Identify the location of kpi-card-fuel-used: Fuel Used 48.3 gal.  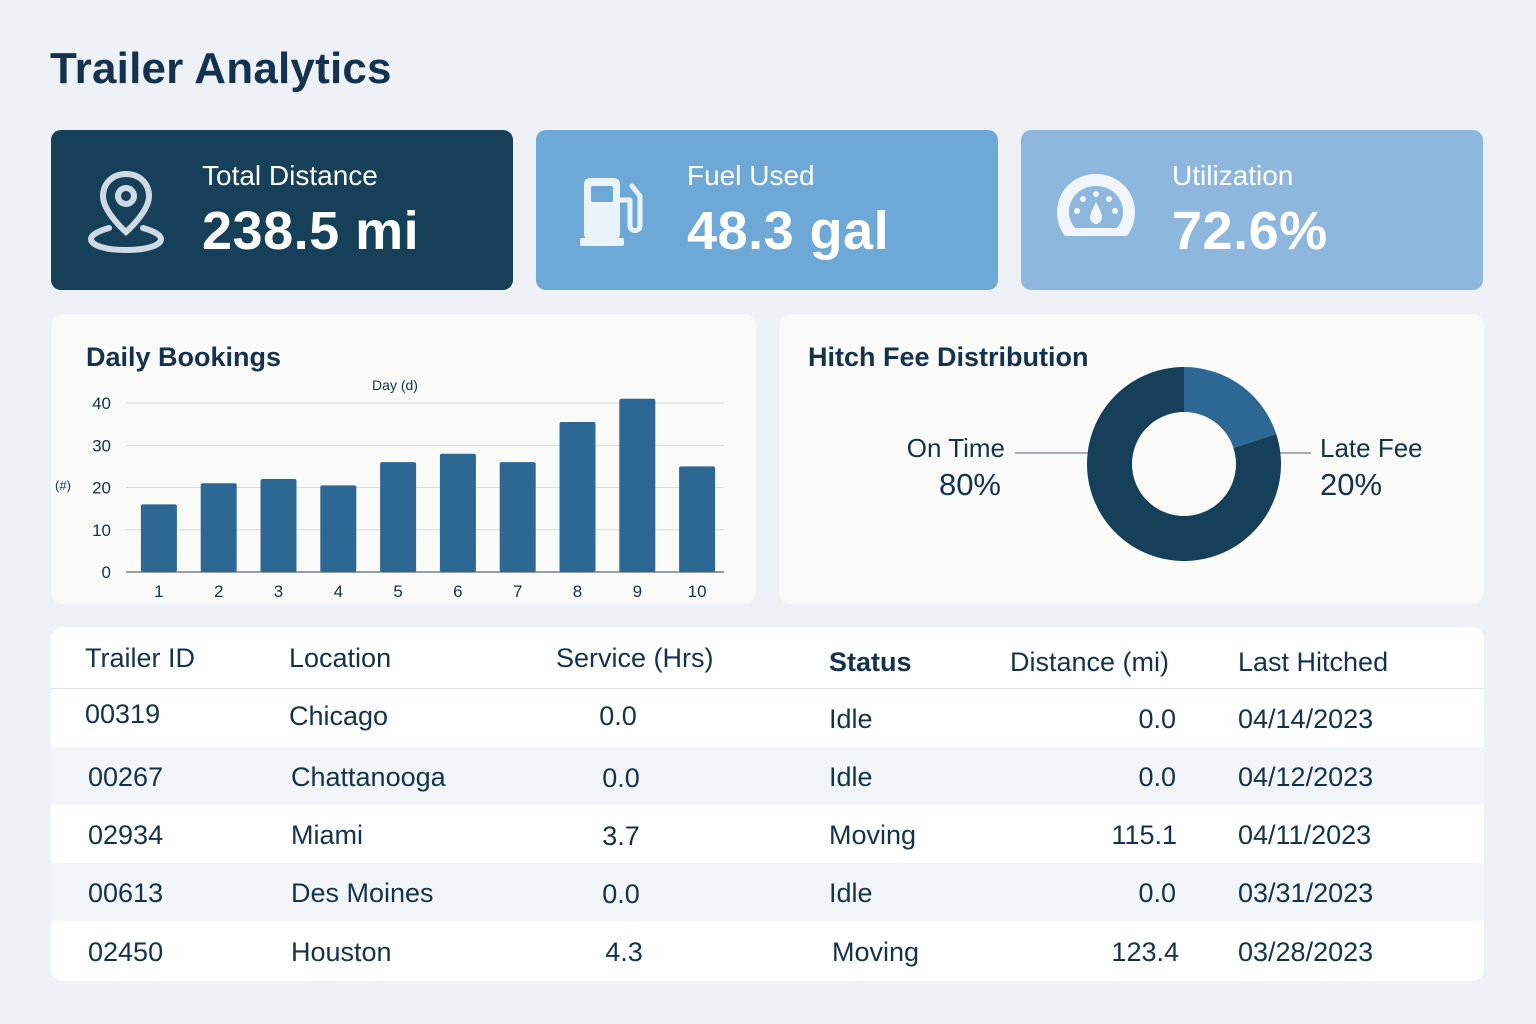
(767, 210).